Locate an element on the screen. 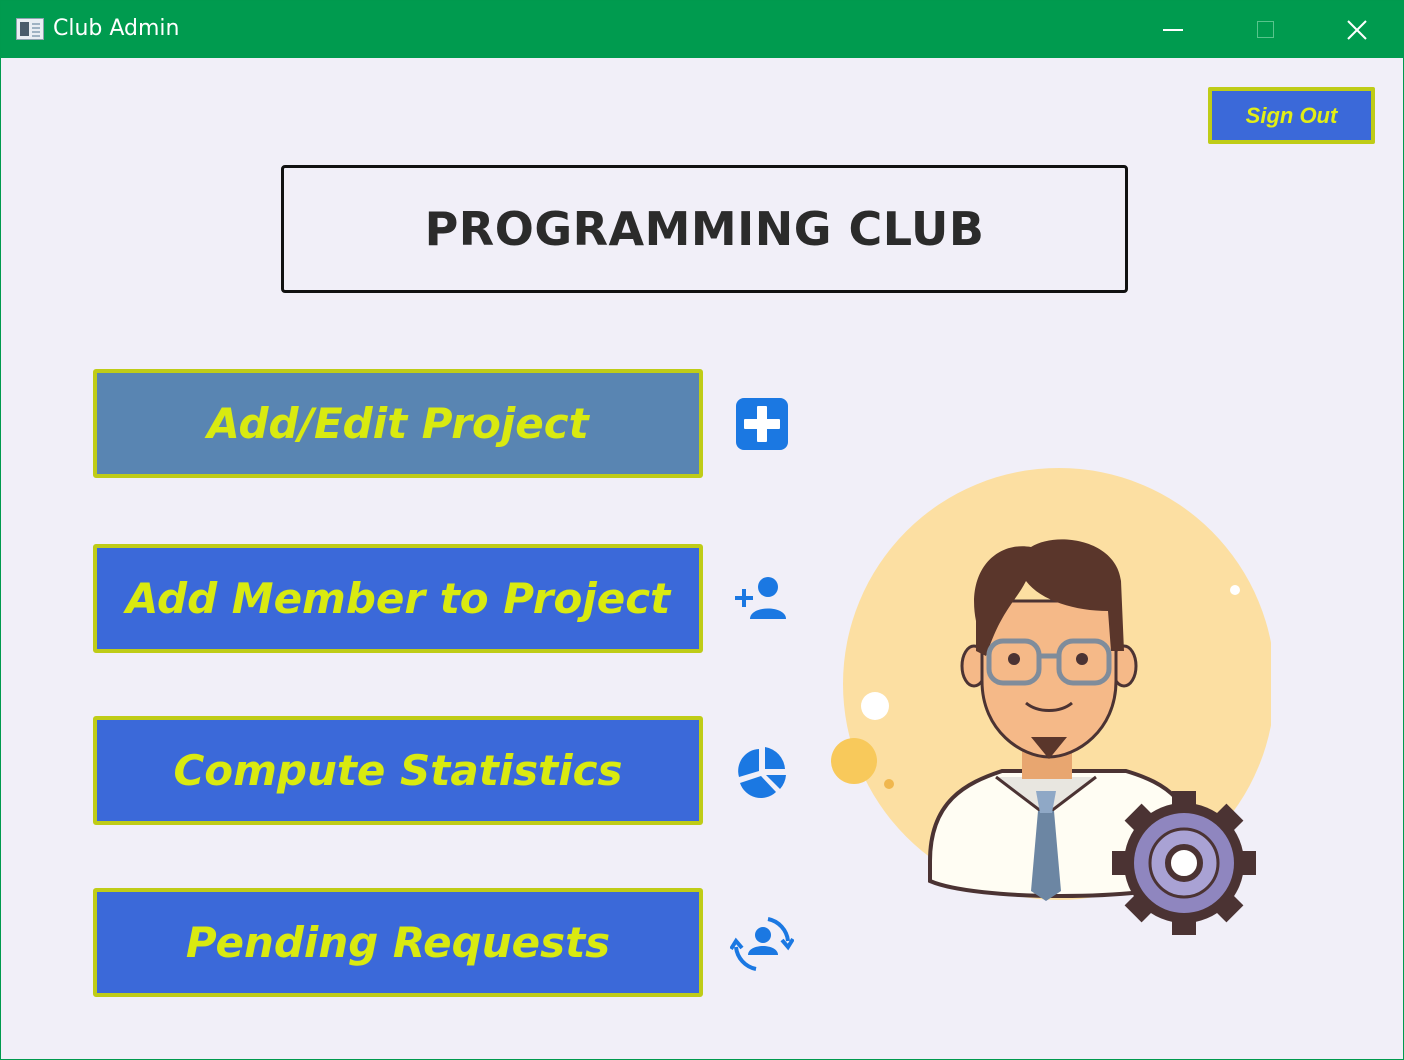 This screenshot has height=1060, width=1404. maximize-button is located at coordinates (1265, 29).